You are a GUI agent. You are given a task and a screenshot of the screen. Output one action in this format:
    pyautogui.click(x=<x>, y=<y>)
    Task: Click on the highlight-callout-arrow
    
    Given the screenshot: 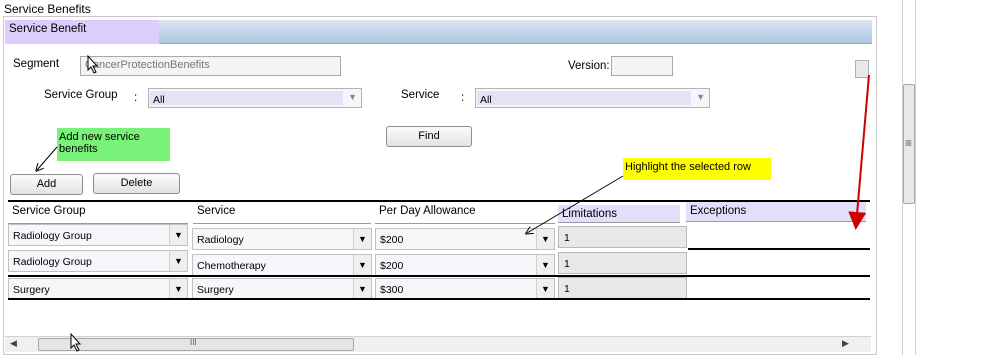 What is the action you would take?
    pyautogui.click(x=575, y=204)
    